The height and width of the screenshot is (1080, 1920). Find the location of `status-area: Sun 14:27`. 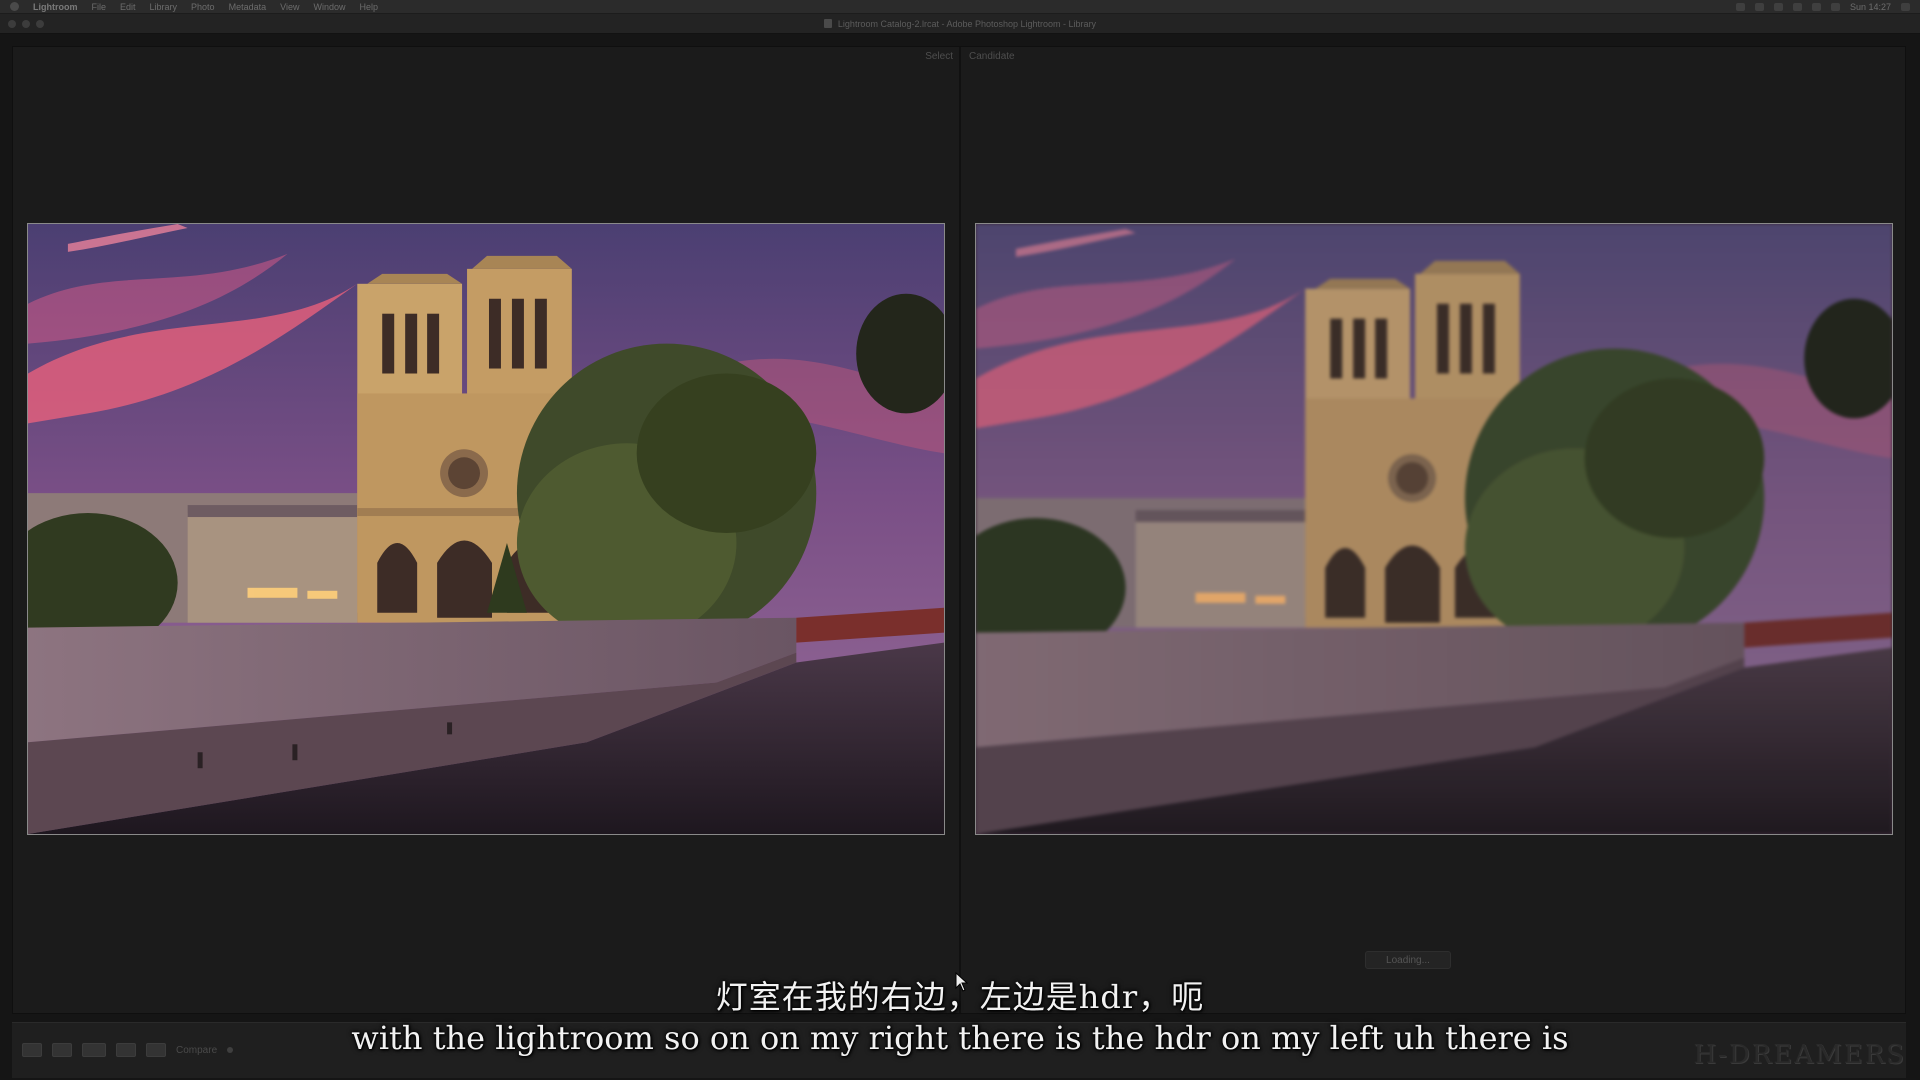

status-area: Sun 14:27 is located at coordinates (1822, 7).